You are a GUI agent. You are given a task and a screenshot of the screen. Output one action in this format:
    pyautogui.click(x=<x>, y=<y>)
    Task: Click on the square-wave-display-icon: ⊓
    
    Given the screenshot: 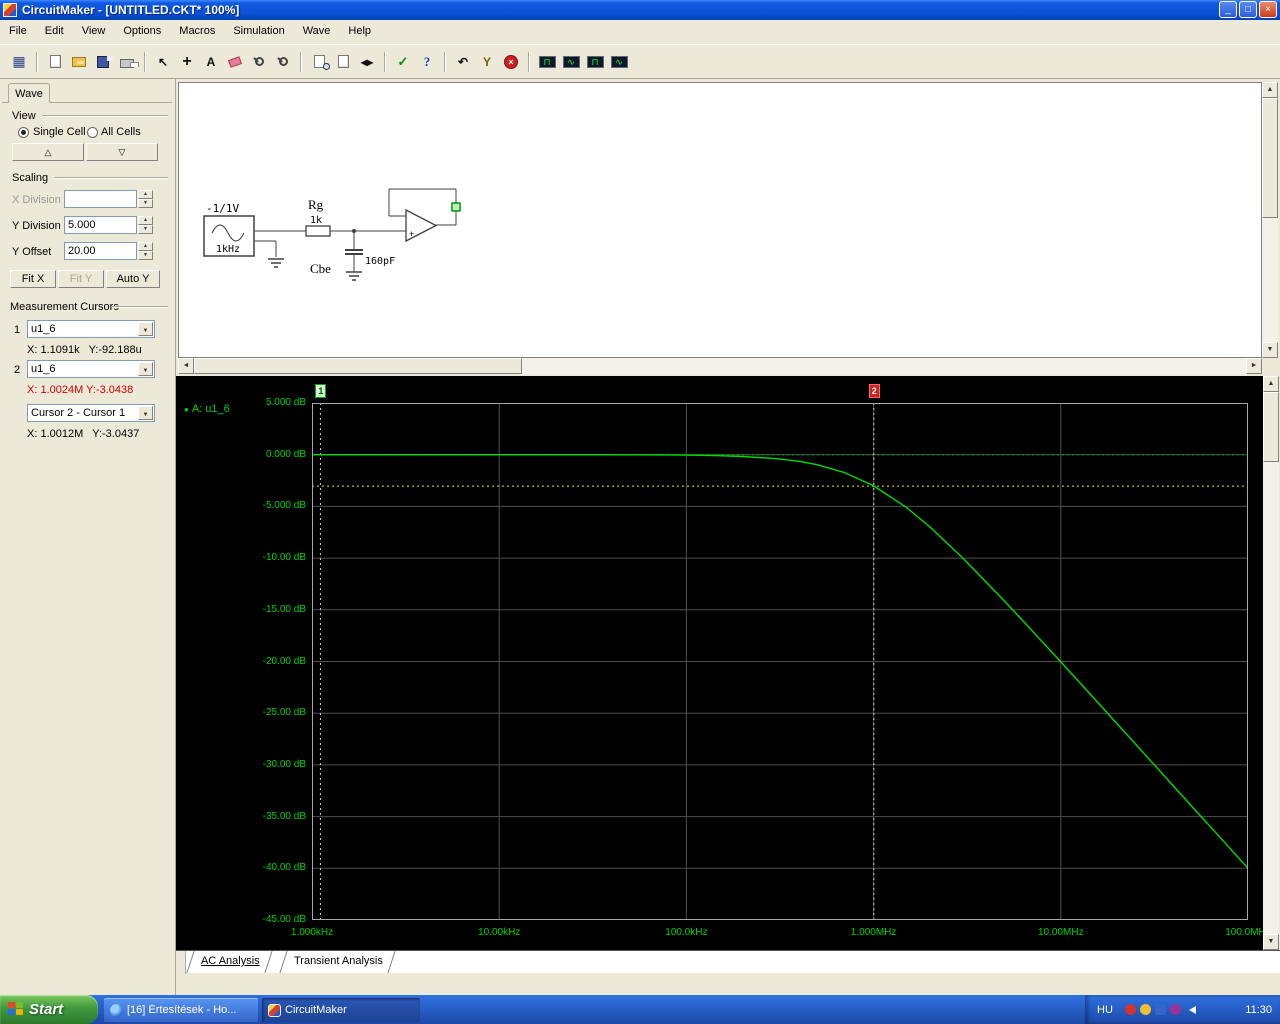 What is the action you would take?
    pyautogui.click(x=547, y=61)
    